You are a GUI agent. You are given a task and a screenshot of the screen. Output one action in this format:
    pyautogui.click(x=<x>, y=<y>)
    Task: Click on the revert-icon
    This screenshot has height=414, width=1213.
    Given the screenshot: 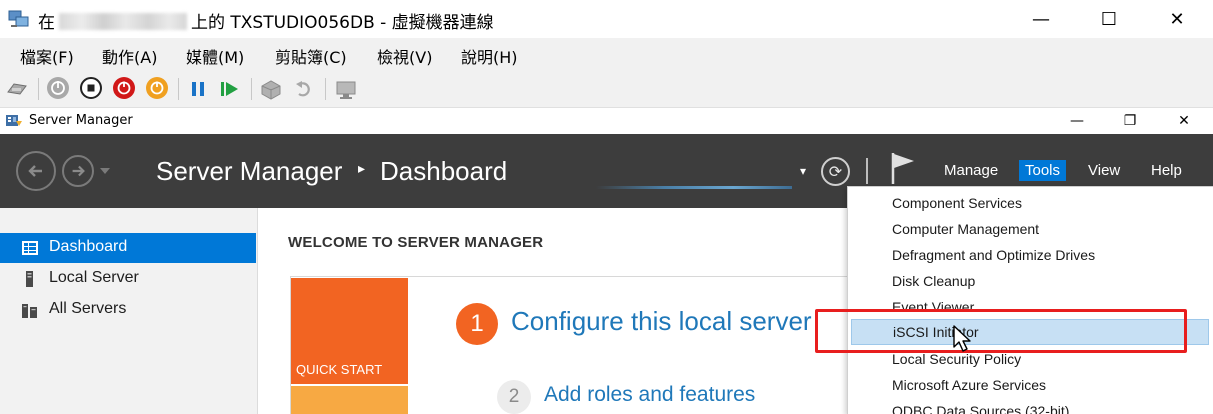 What is the action you would take?
    pyautogui.click(x=304, y=89)
    